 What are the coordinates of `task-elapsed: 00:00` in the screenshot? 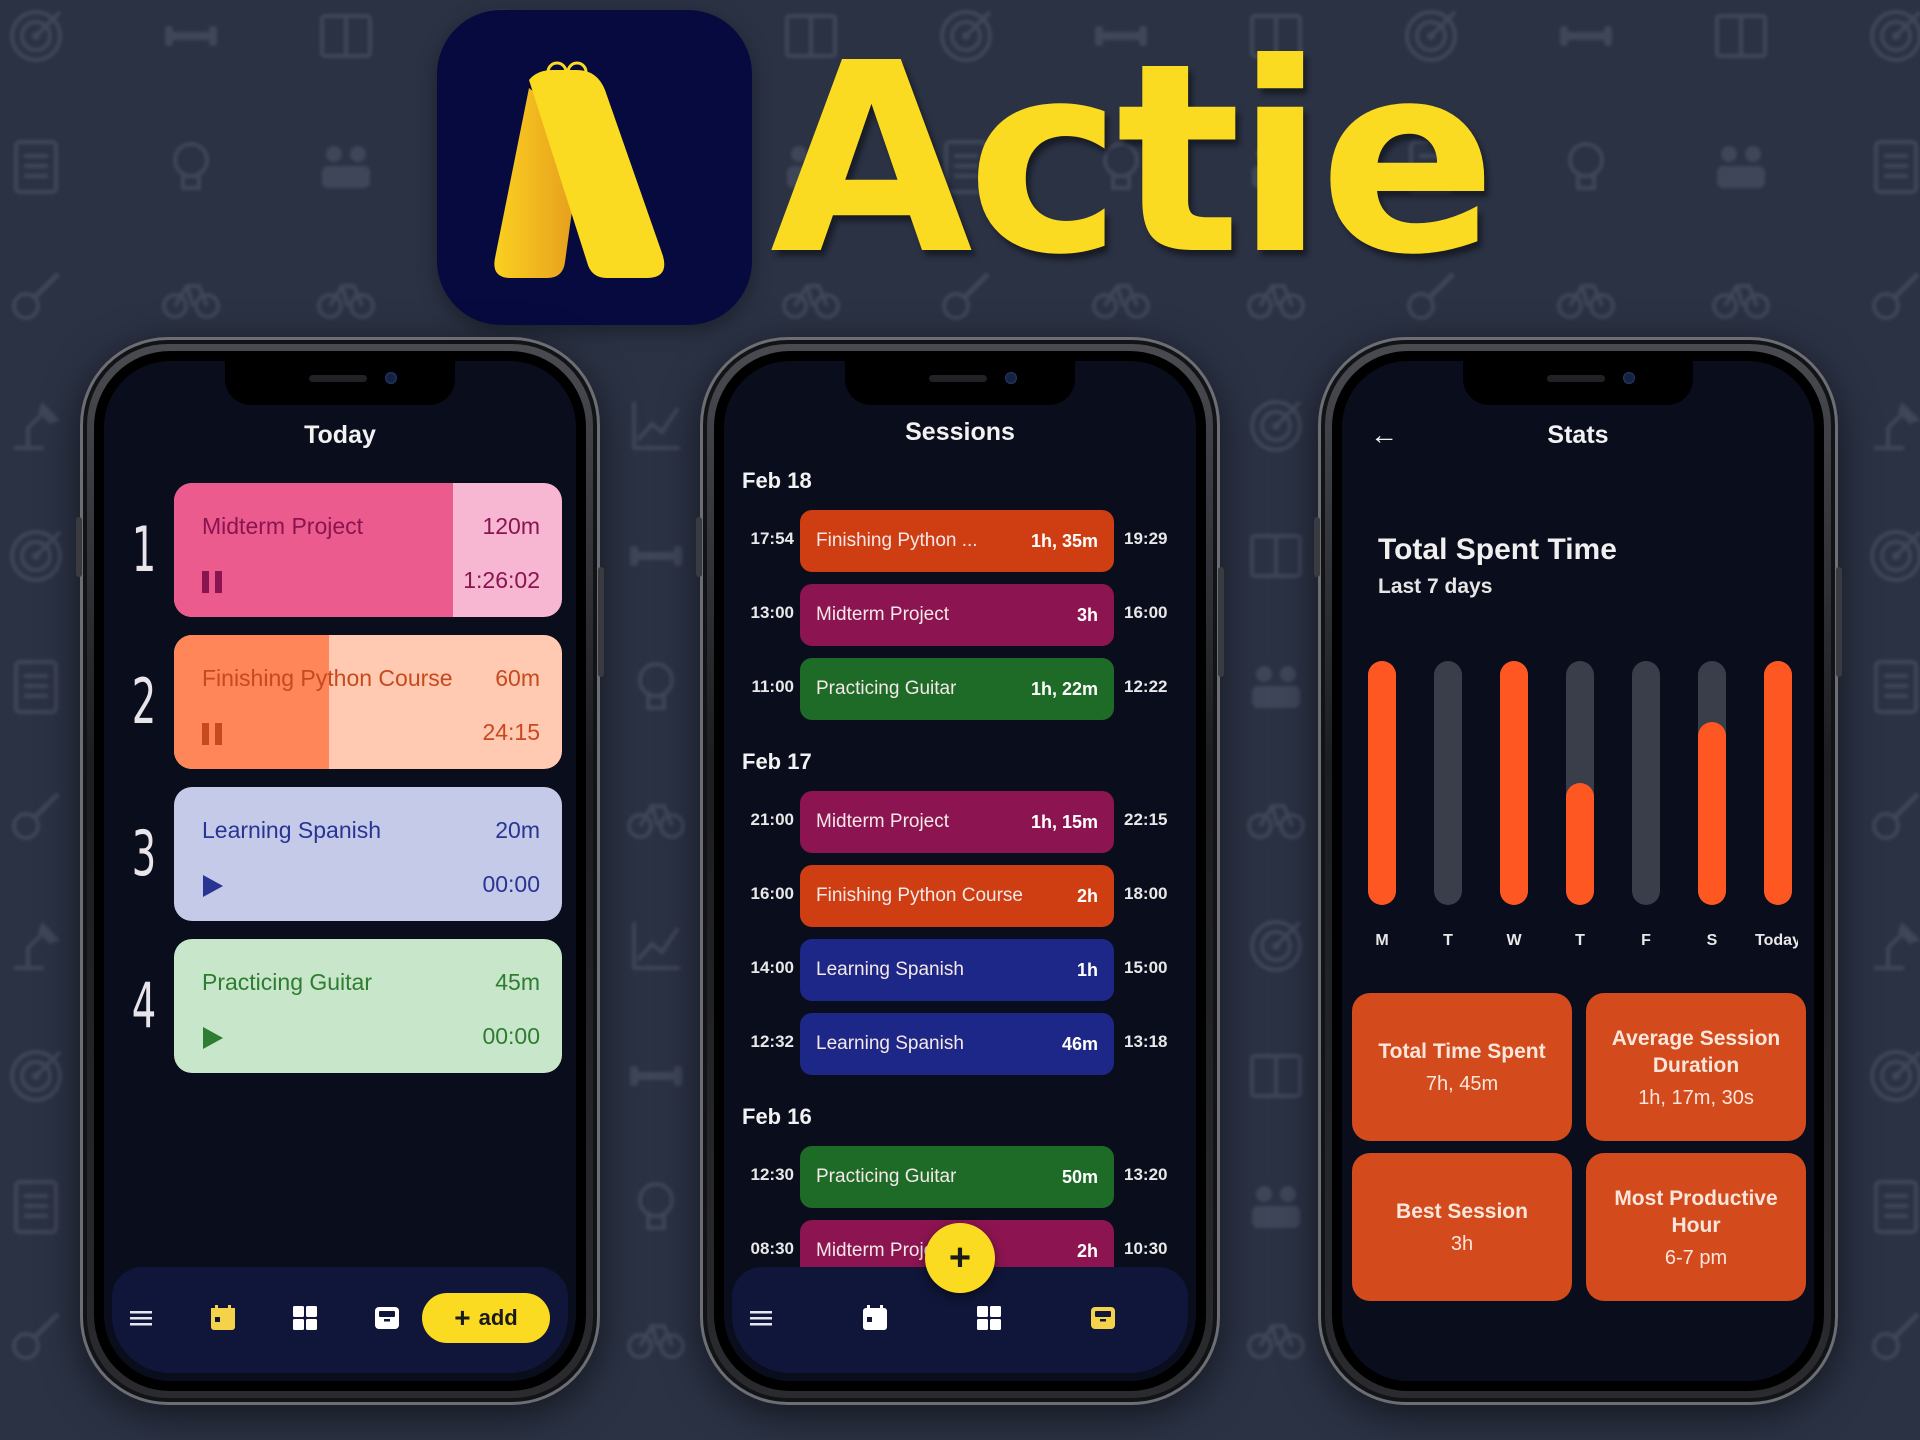 It's located at (511, 1036).